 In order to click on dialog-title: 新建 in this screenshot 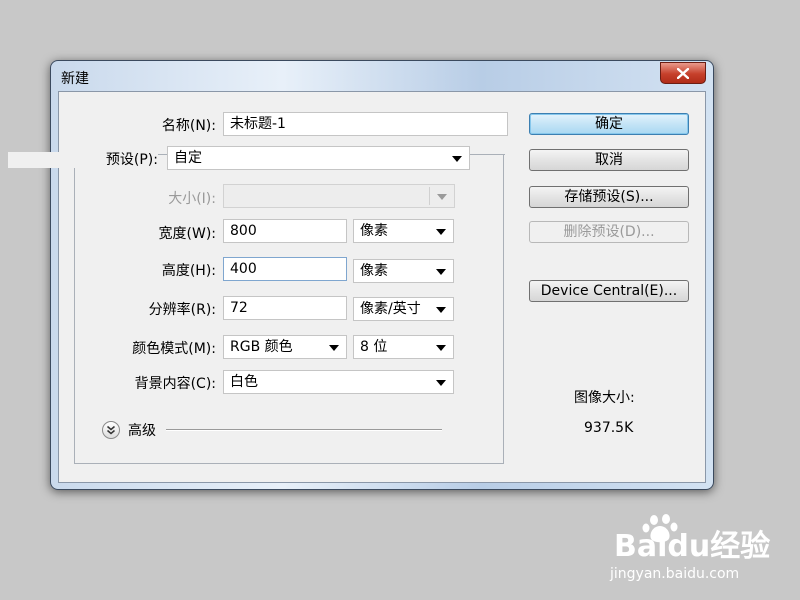, I will do `click(75, 79)`.